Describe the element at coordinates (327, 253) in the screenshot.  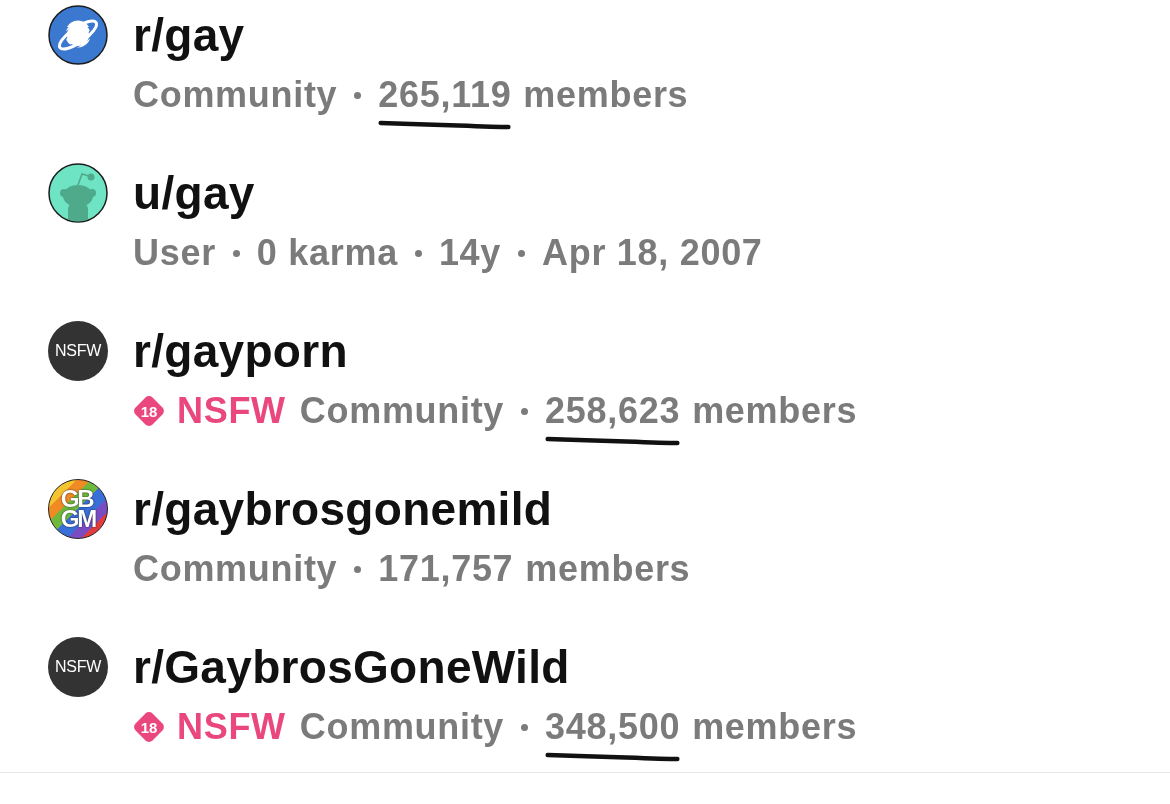
I see `meta-text: 0 karma` at that location.